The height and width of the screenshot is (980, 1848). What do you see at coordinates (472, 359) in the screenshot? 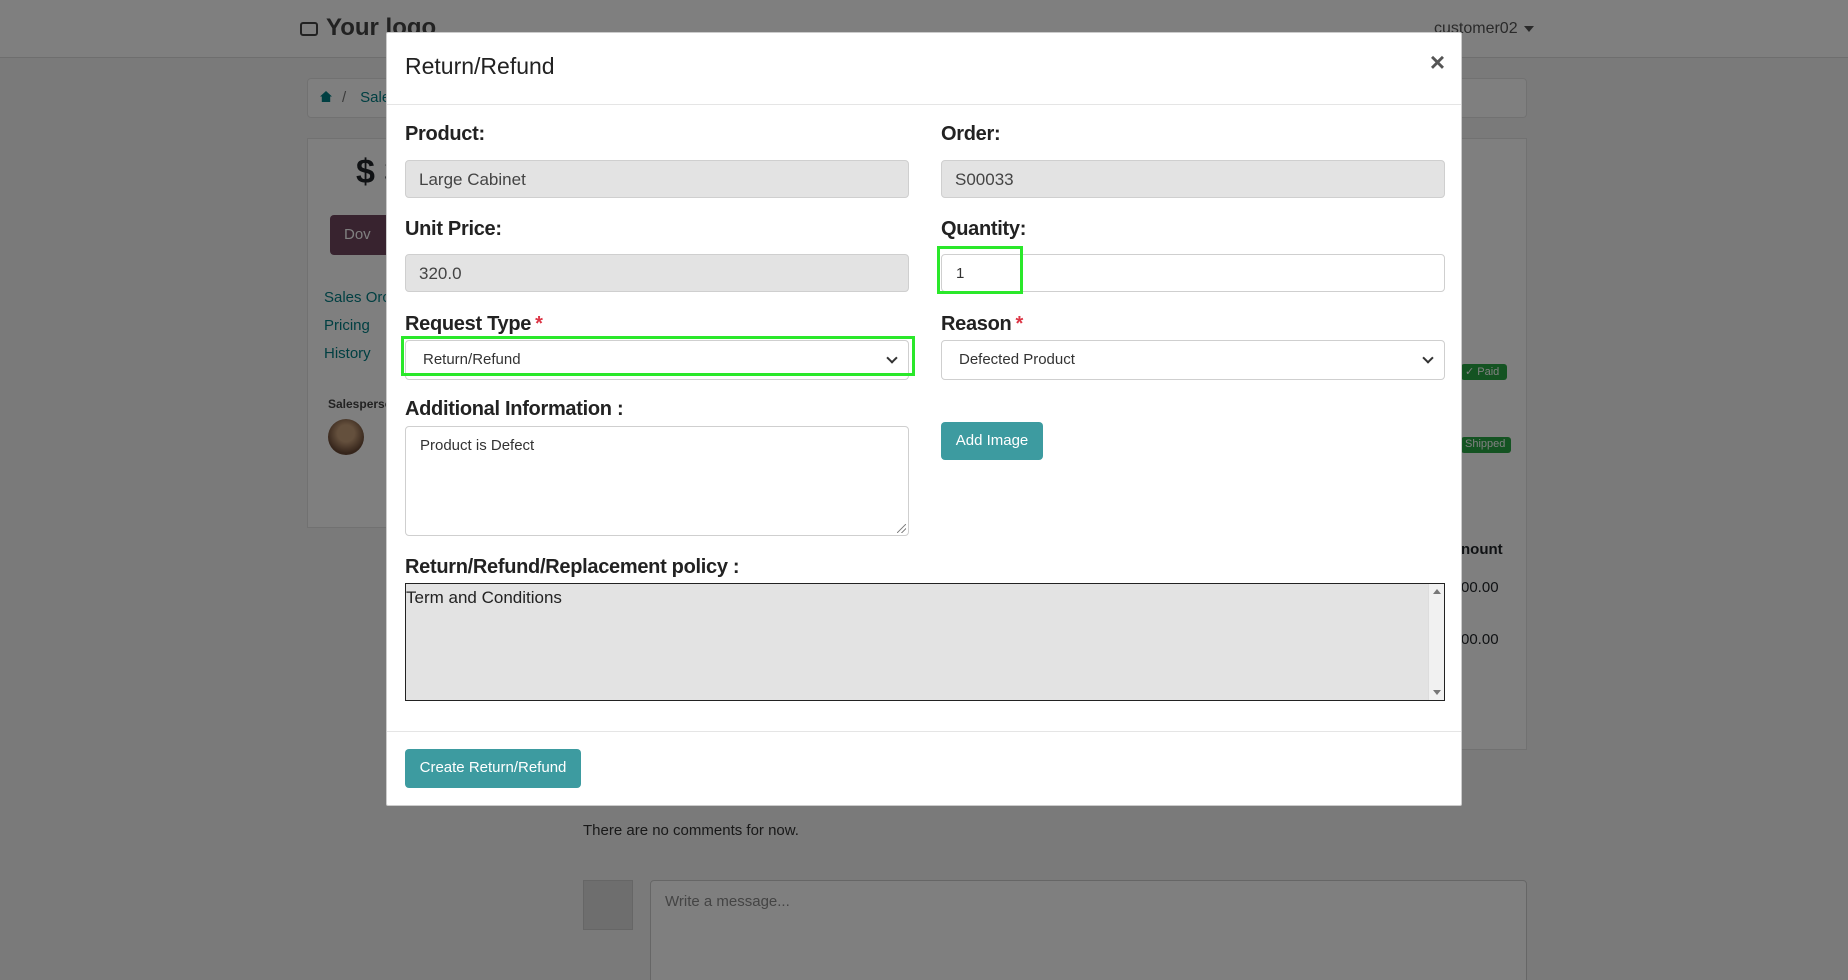
I see `request-type-value: Return/Refund` at bounding box center [472, 359].